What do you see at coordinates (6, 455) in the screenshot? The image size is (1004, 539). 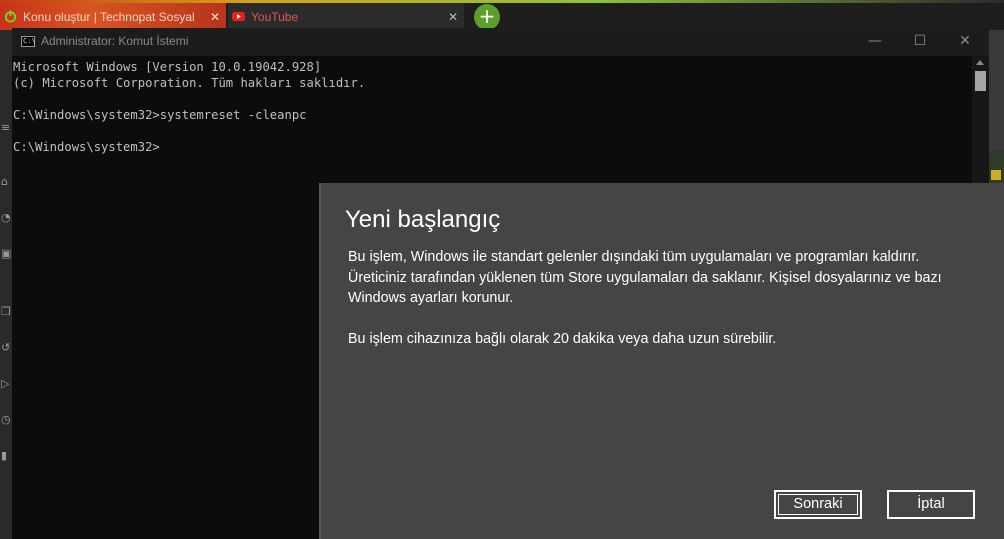 I see `stats-icon: ▮` at bounding box center [6, 455].